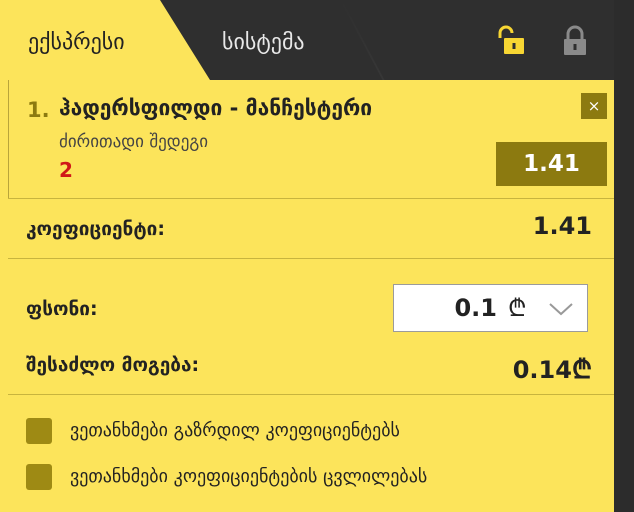 This screenshot has width=634, height=512. I want to click on possible-win-value: 0.14, so click(542, 370).